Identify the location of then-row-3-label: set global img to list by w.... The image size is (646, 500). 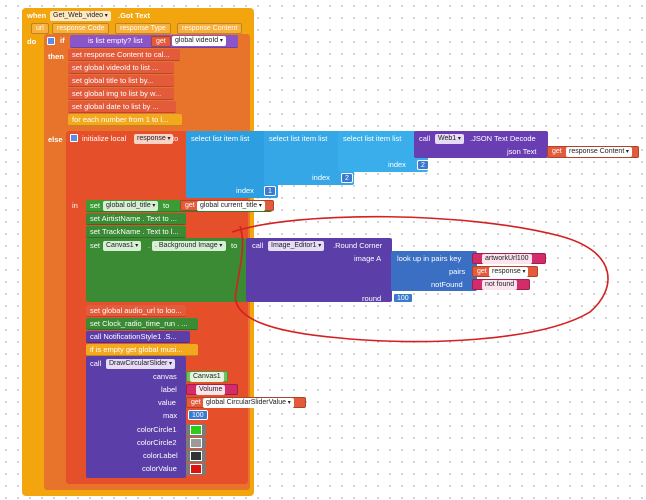
(117, 93).